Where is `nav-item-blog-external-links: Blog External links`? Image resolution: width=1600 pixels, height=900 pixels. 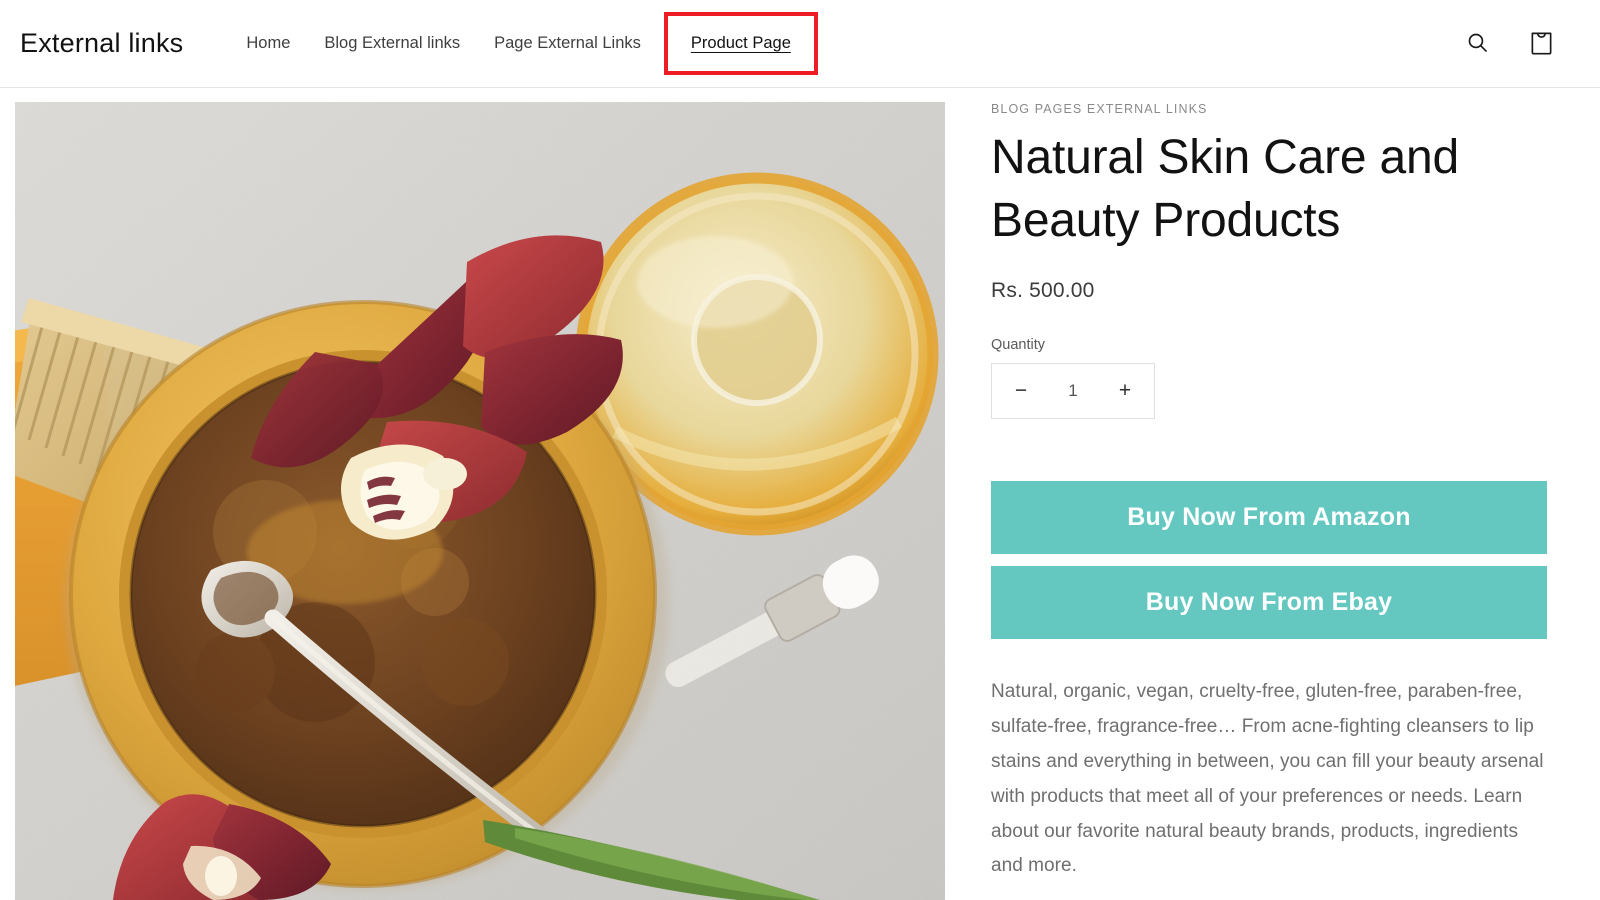
nav-item-blog-external-links: Blog External links is located at coordinates (392, 43).